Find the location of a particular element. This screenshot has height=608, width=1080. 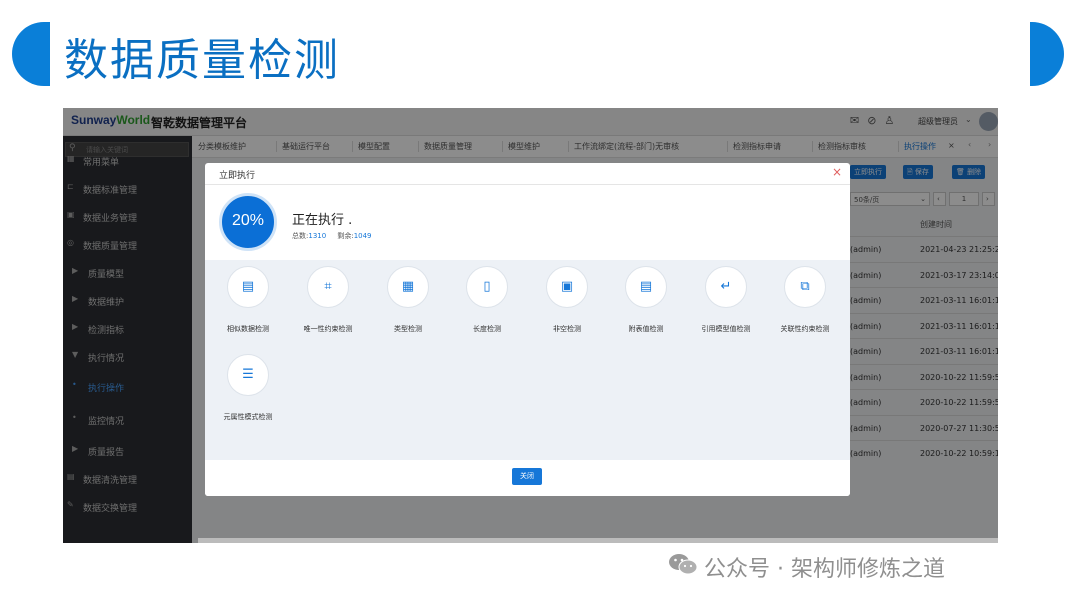

check-item: ▯ 长度检测 is located at coordinates (486, 302).